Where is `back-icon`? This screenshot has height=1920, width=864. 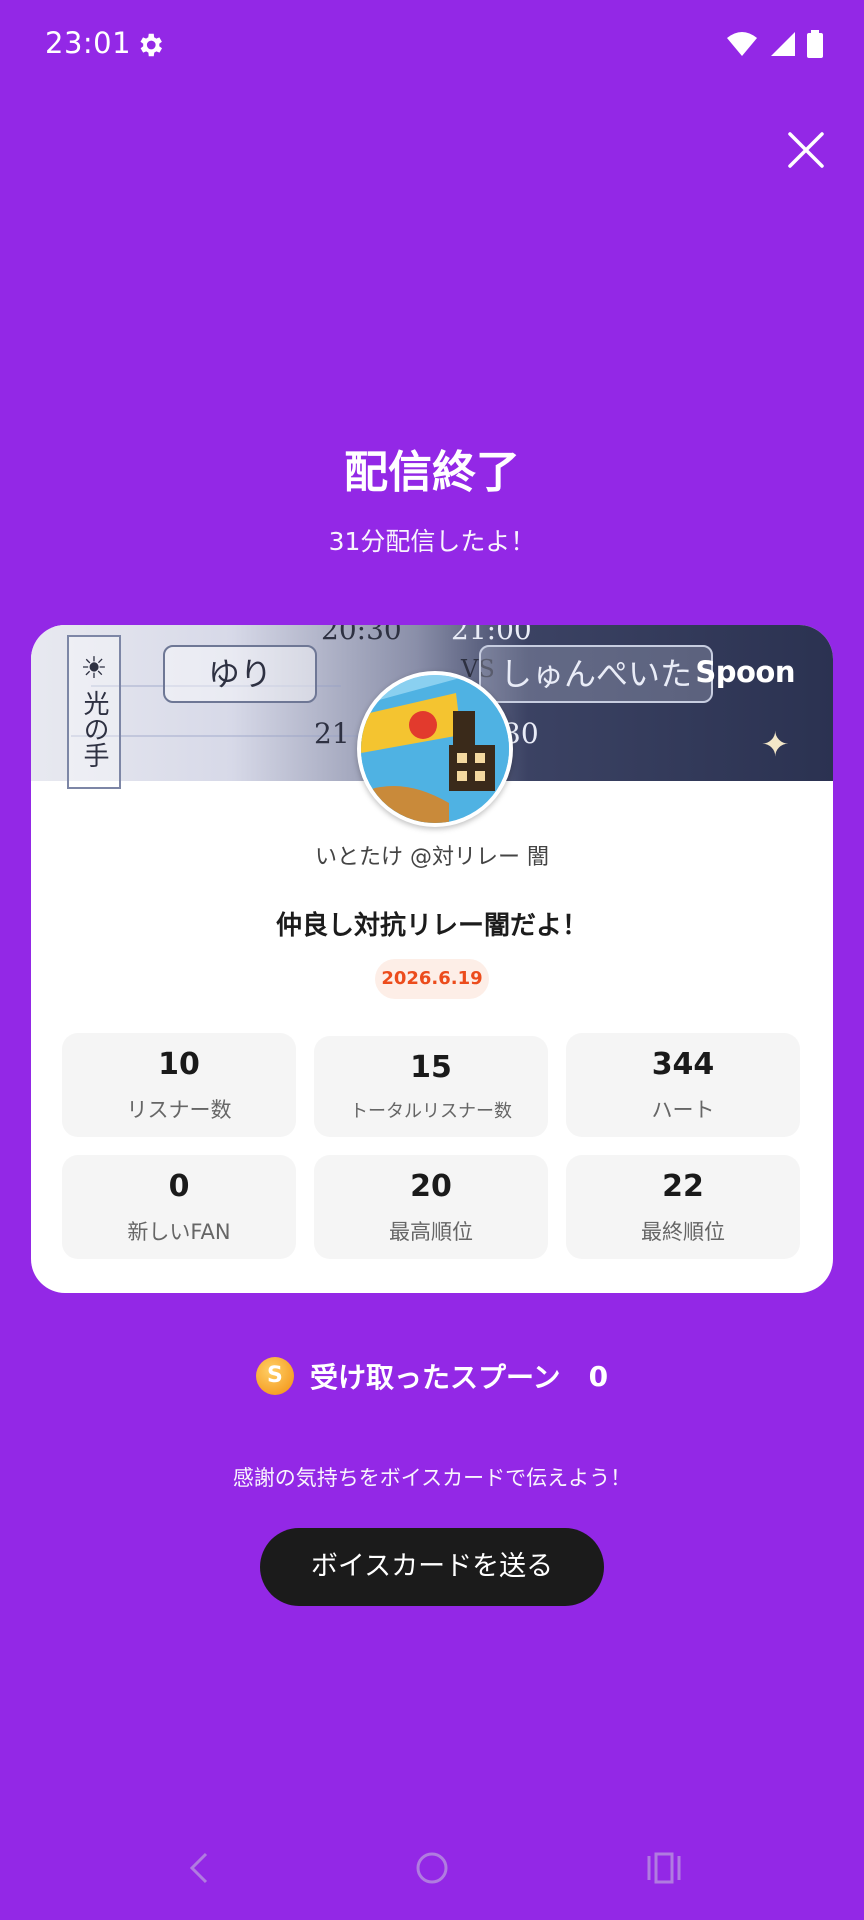
back-icon is located at coordinates (199, 1868).